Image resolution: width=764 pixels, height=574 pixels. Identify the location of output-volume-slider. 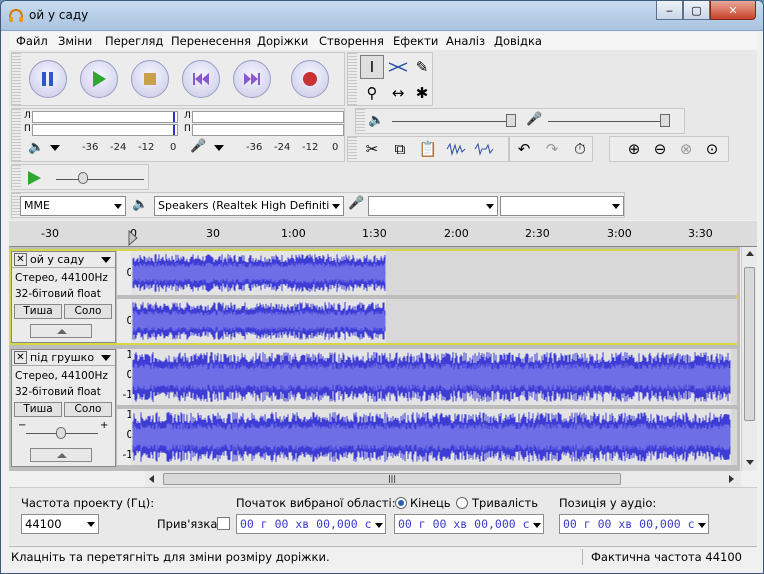
(454, 120).